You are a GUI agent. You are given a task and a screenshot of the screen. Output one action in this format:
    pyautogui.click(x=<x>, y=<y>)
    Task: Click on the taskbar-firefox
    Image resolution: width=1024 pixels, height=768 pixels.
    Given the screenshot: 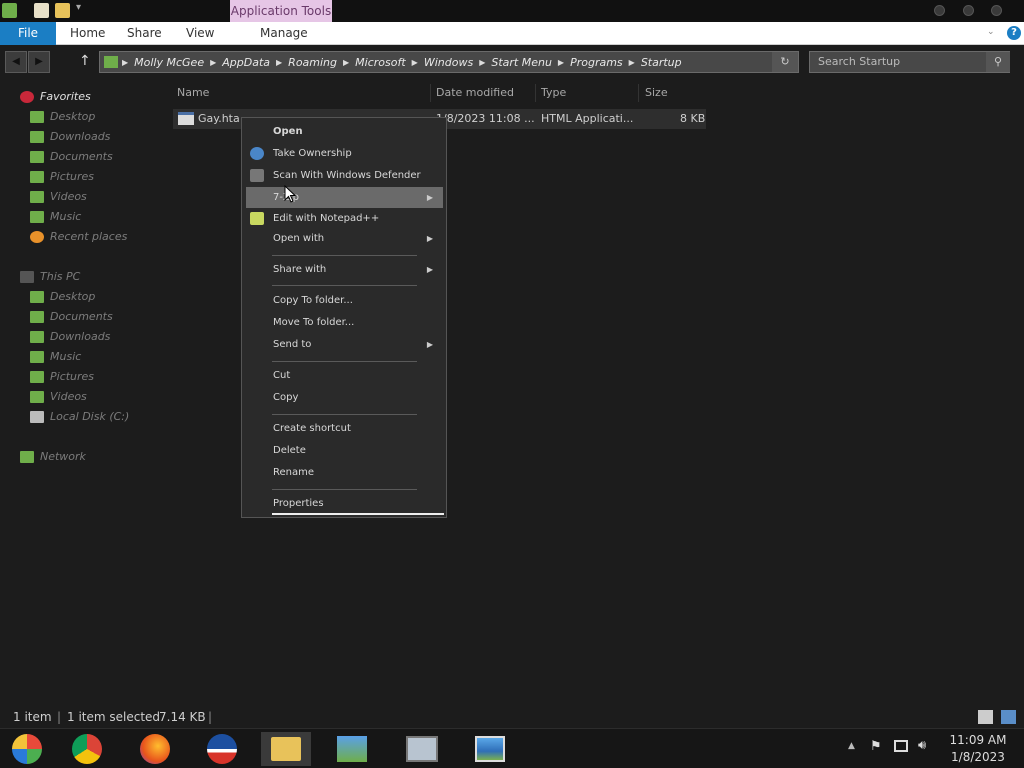 What is the action you would take?
    pyautogui.click(x=155, y=749)
    